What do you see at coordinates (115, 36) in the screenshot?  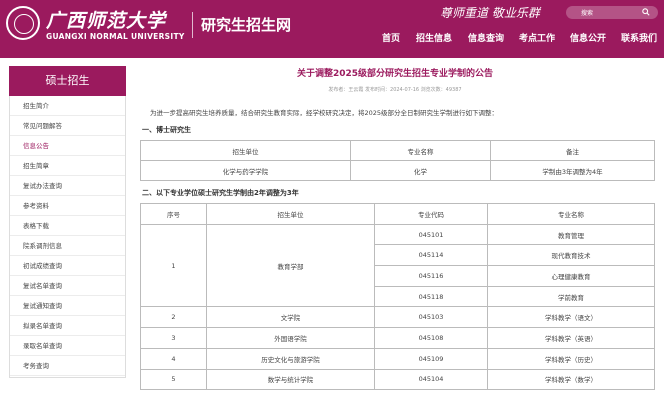 I see `logo-english-name: GUANGXI NORMAL UNIVERSITY` at bounding box center [115, 36].